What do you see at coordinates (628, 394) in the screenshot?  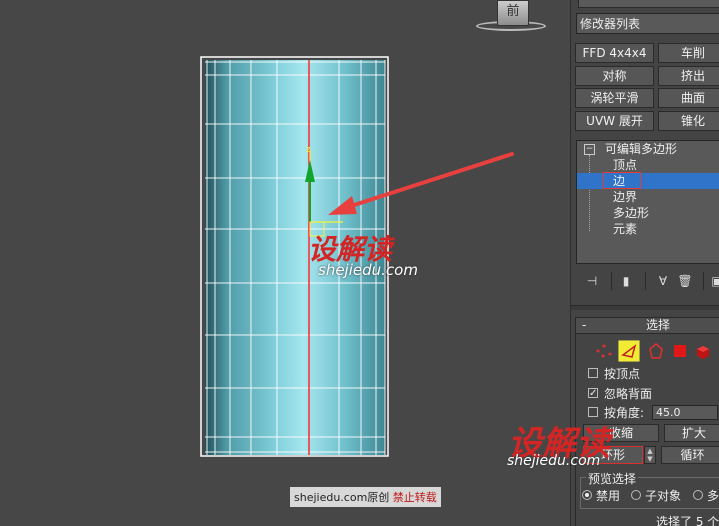 I see `ignore-backfacing-label: 忽略背面` at bounding box center [628, 394].